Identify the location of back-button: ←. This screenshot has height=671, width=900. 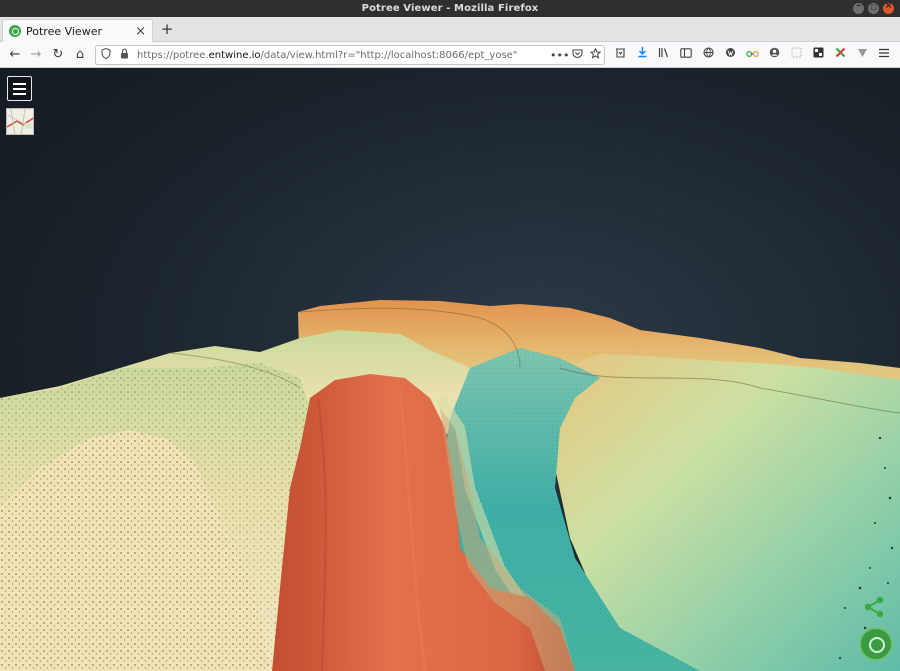
(15, 55).